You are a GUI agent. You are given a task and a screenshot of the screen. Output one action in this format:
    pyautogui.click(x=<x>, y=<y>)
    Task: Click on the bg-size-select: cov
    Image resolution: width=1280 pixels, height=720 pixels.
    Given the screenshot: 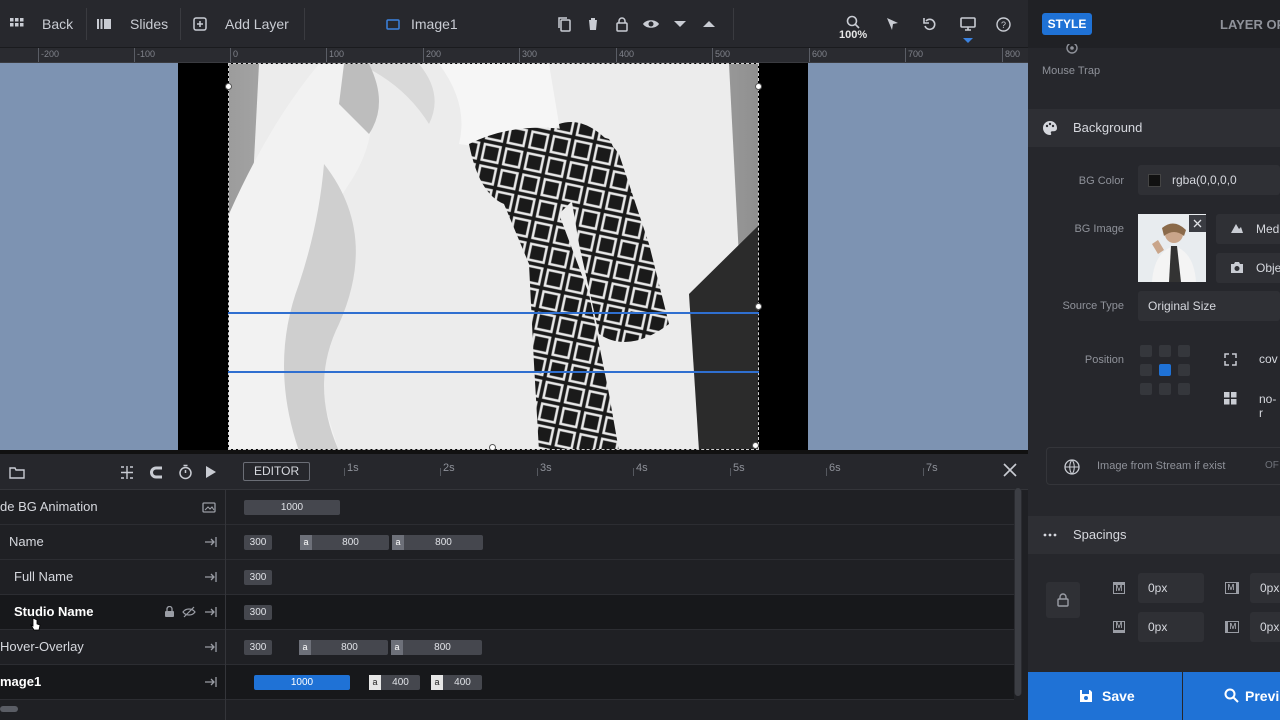 What is the action you would take?
    pyautogui.click(x=1268, y=359)
    